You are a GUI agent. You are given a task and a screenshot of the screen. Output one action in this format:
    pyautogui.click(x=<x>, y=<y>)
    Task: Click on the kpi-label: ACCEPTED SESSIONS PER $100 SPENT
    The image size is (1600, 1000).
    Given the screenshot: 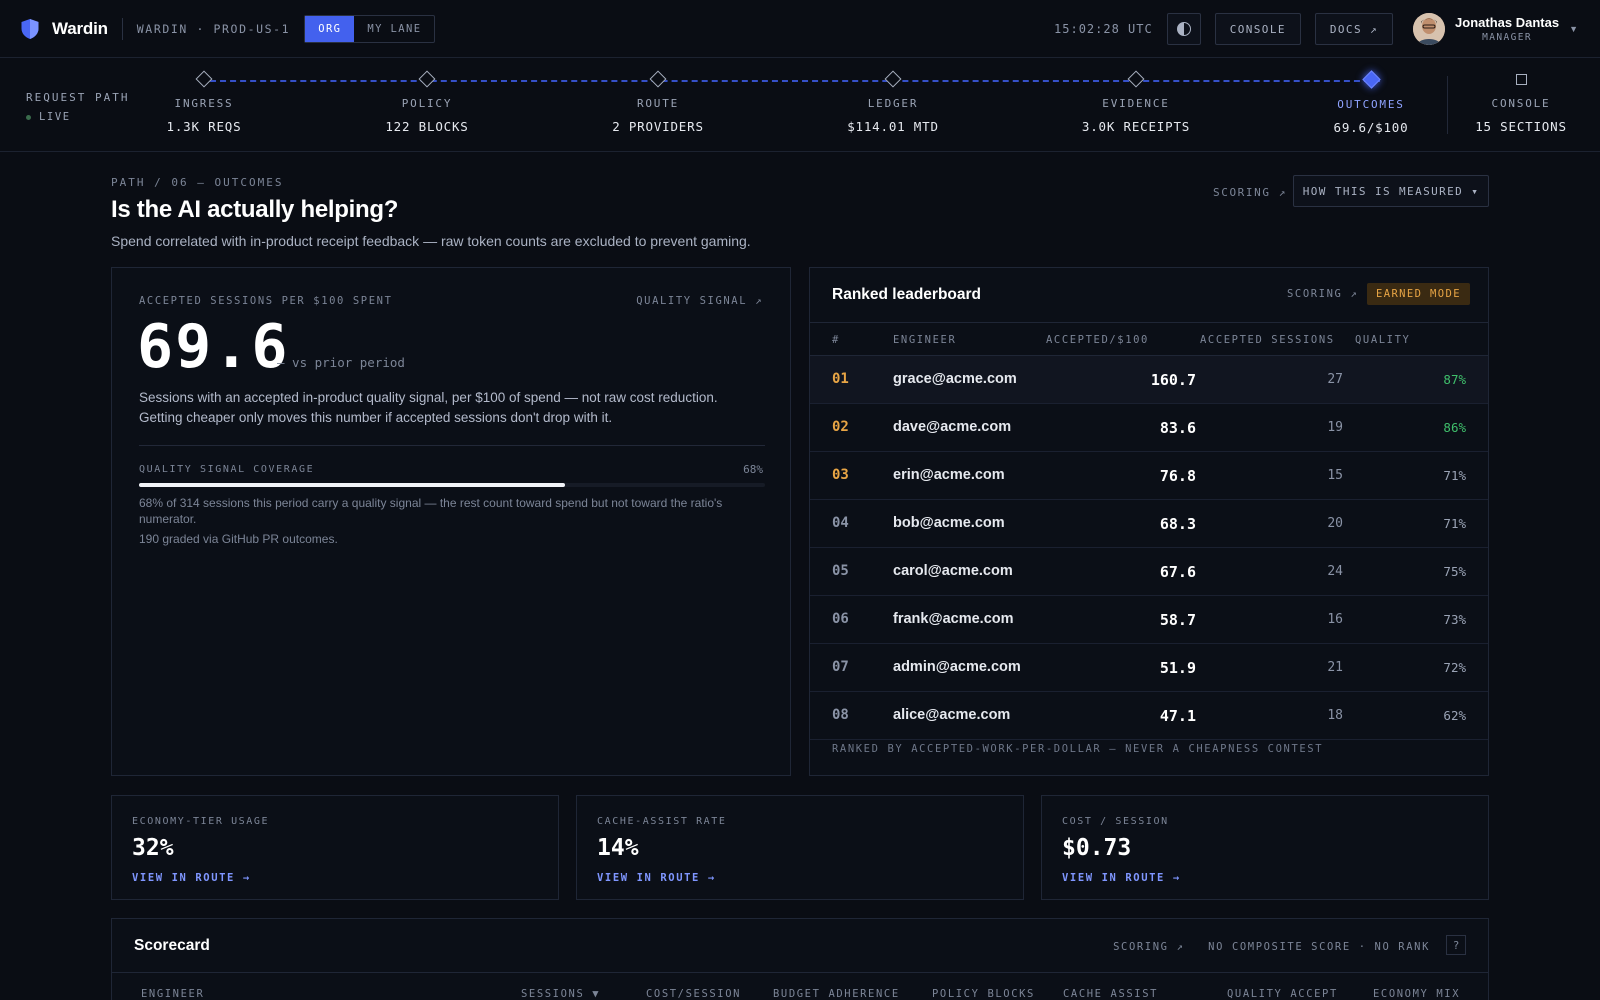 What is the action you would take?
    pyautogui.click(x=266, y=301)
    